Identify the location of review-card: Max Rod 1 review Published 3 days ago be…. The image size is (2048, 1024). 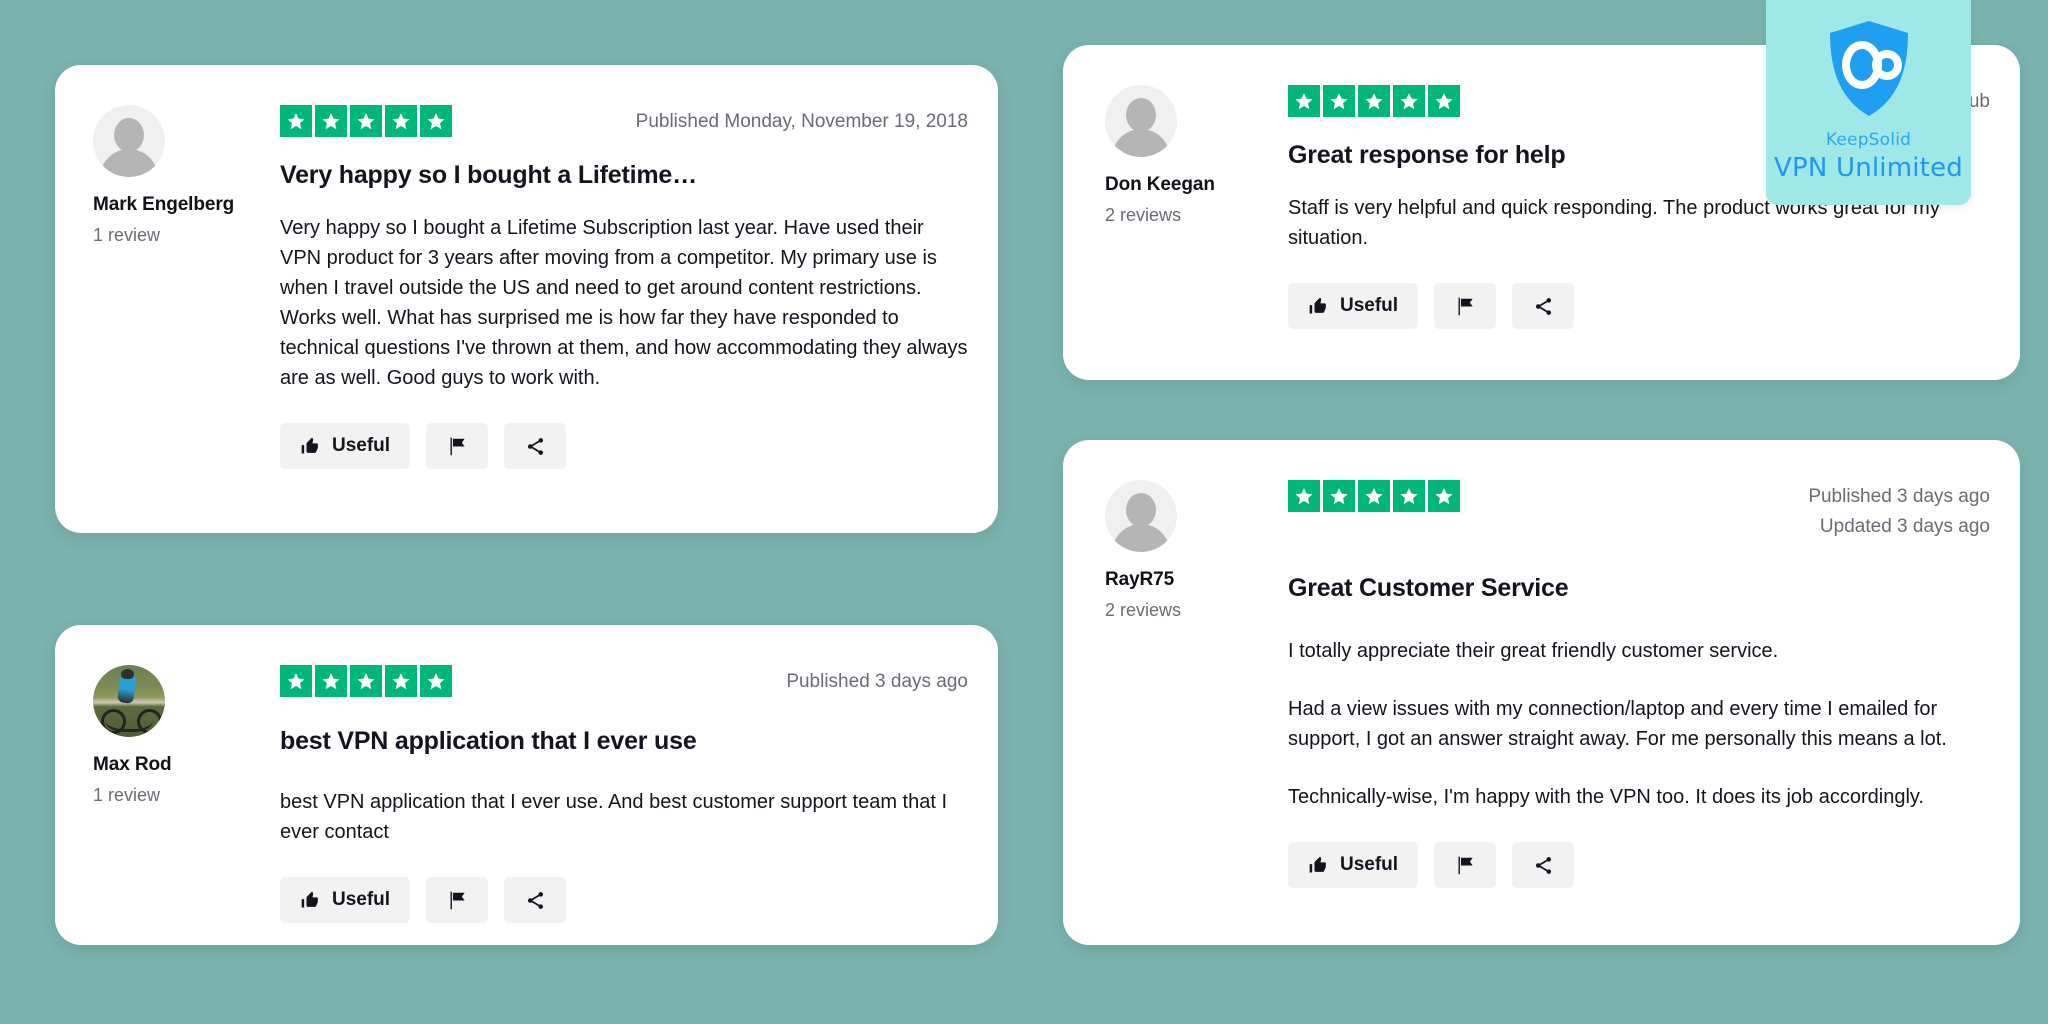
(526, 785).